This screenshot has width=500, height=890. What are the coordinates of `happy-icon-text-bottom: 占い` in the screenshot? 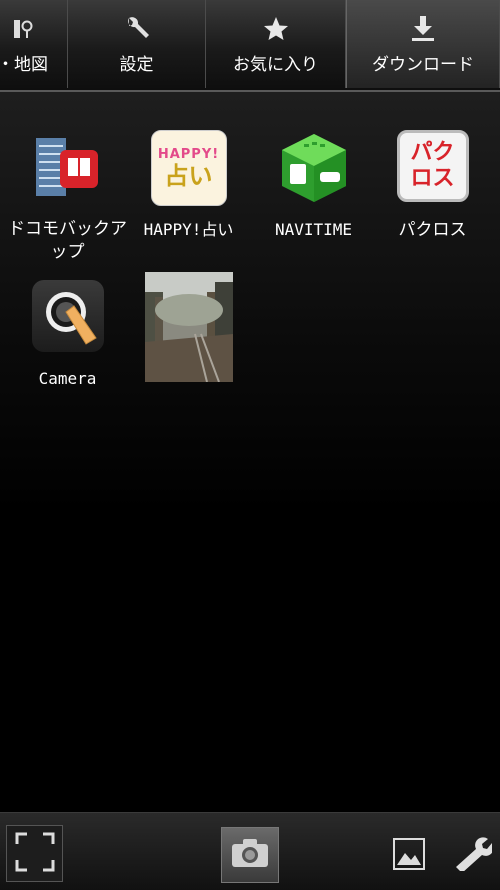 It's located at (188, 175).